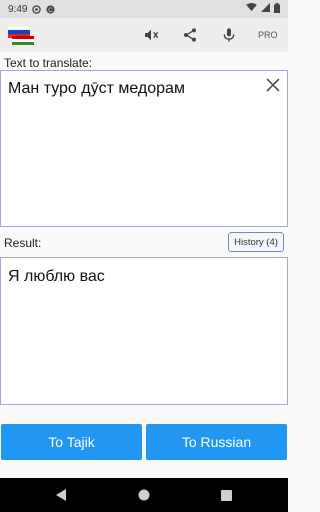 Image resolution: width=320 pixels, height=512 pixels. What do you see at coordinates (229, 35) in the screenshot?
I see `microphone-icon` at bounding box center [229, 35].